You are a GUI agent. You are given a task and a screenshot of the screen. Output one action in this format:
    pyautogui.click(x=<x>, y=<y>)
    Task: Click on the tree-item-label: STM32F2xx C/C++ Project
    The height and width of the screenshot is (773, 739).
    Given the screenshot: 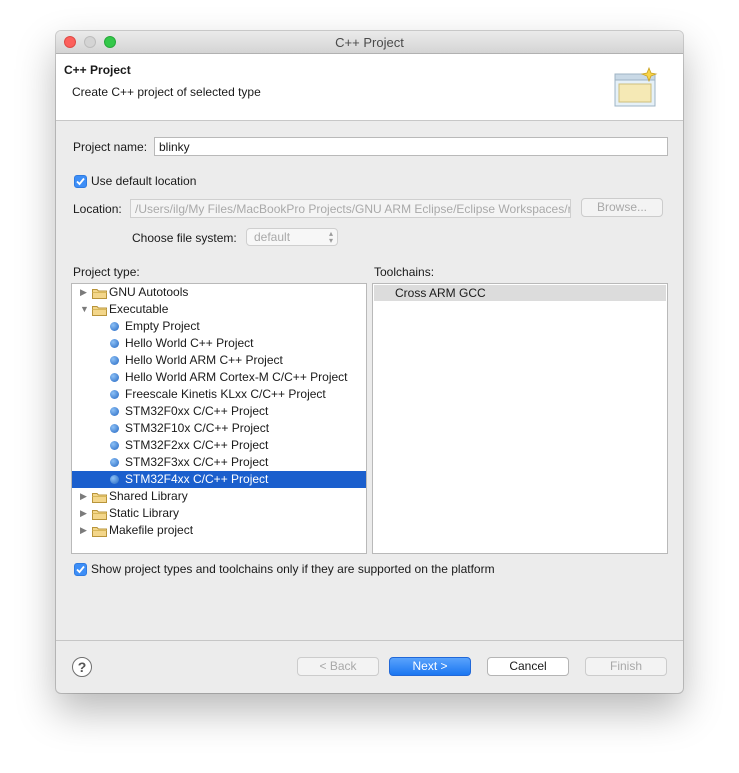 What is the action you would take?
    pyautogui.click(x=197, y=445)
    